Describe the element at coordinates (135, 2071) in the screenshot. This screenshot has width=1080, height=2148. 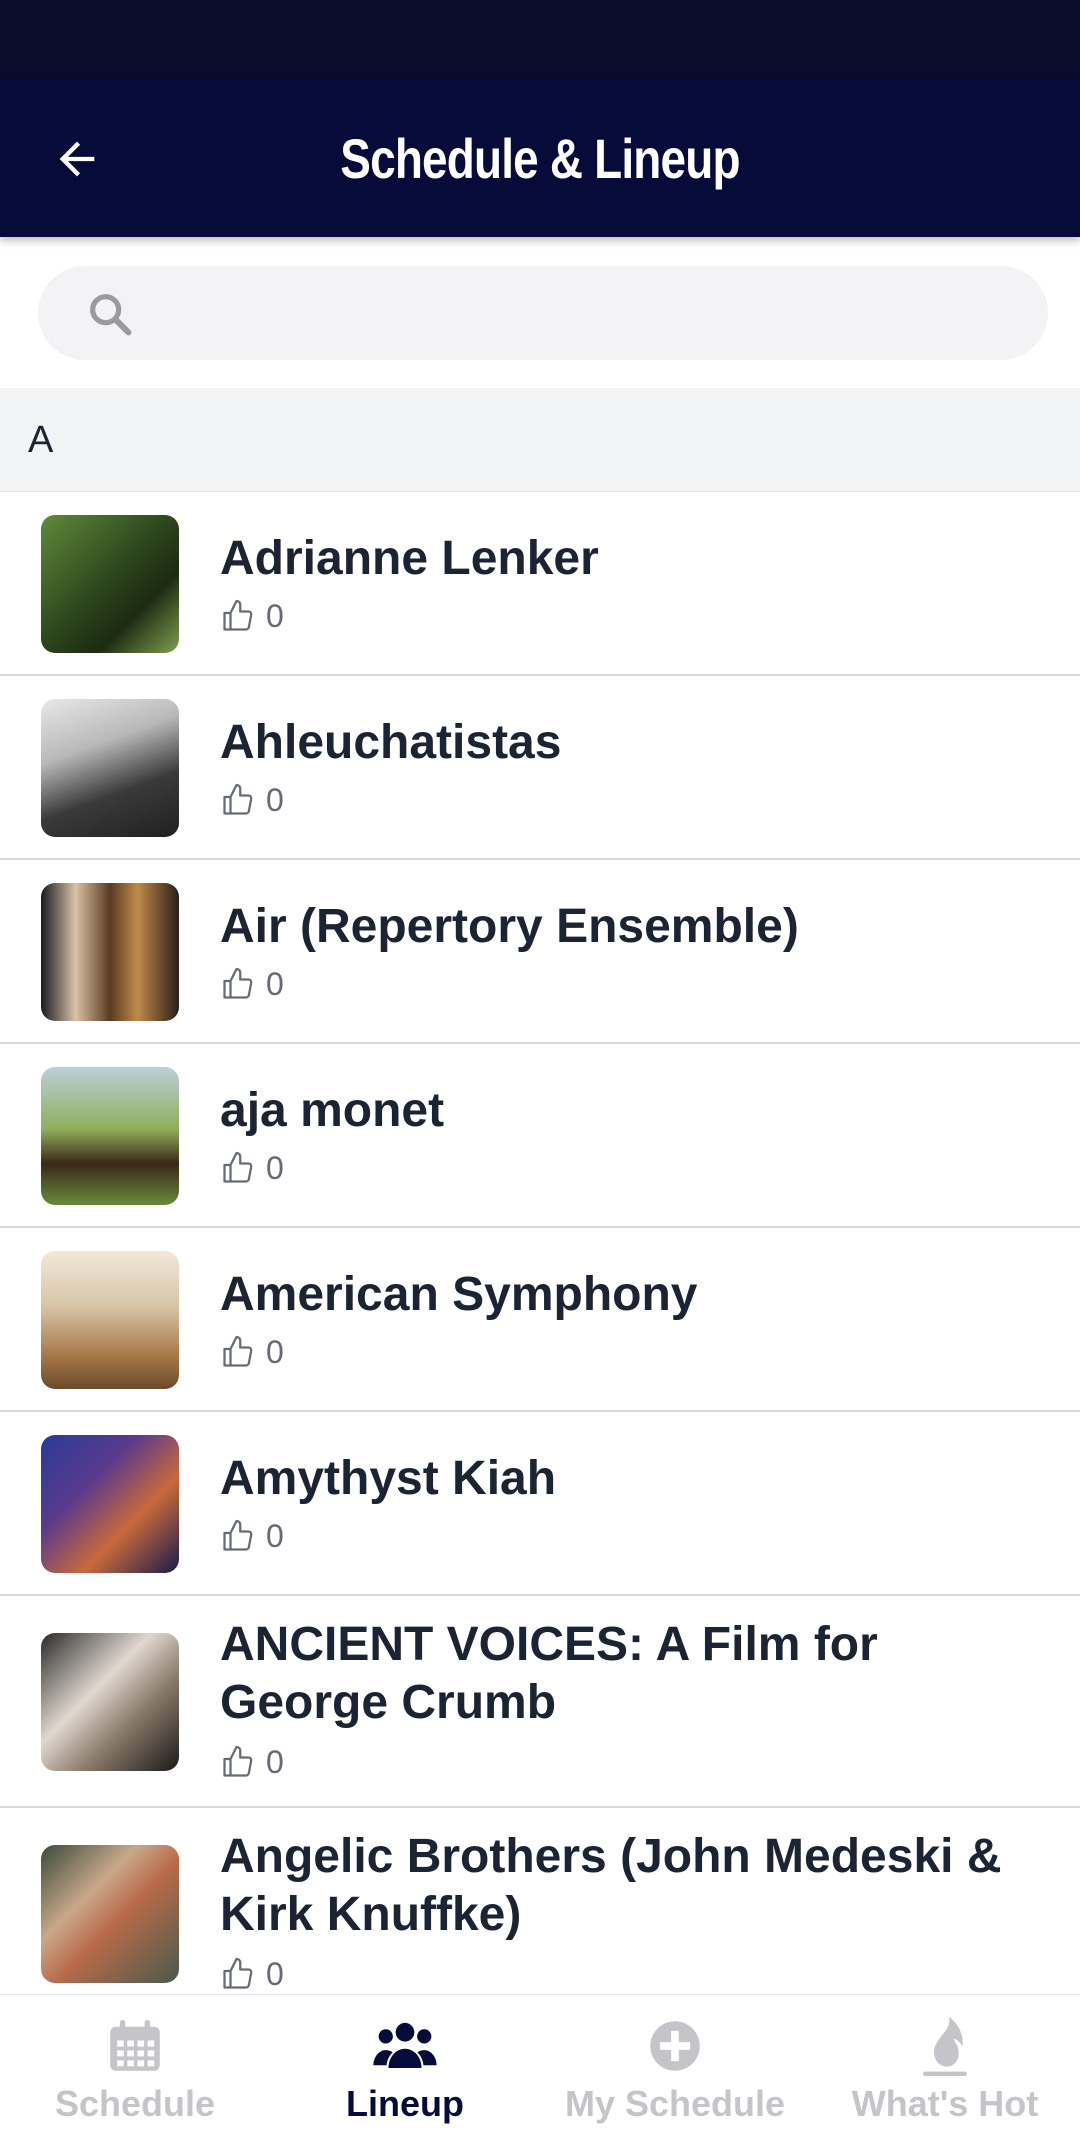
I see `tab-schedule: Schedule` at that location.